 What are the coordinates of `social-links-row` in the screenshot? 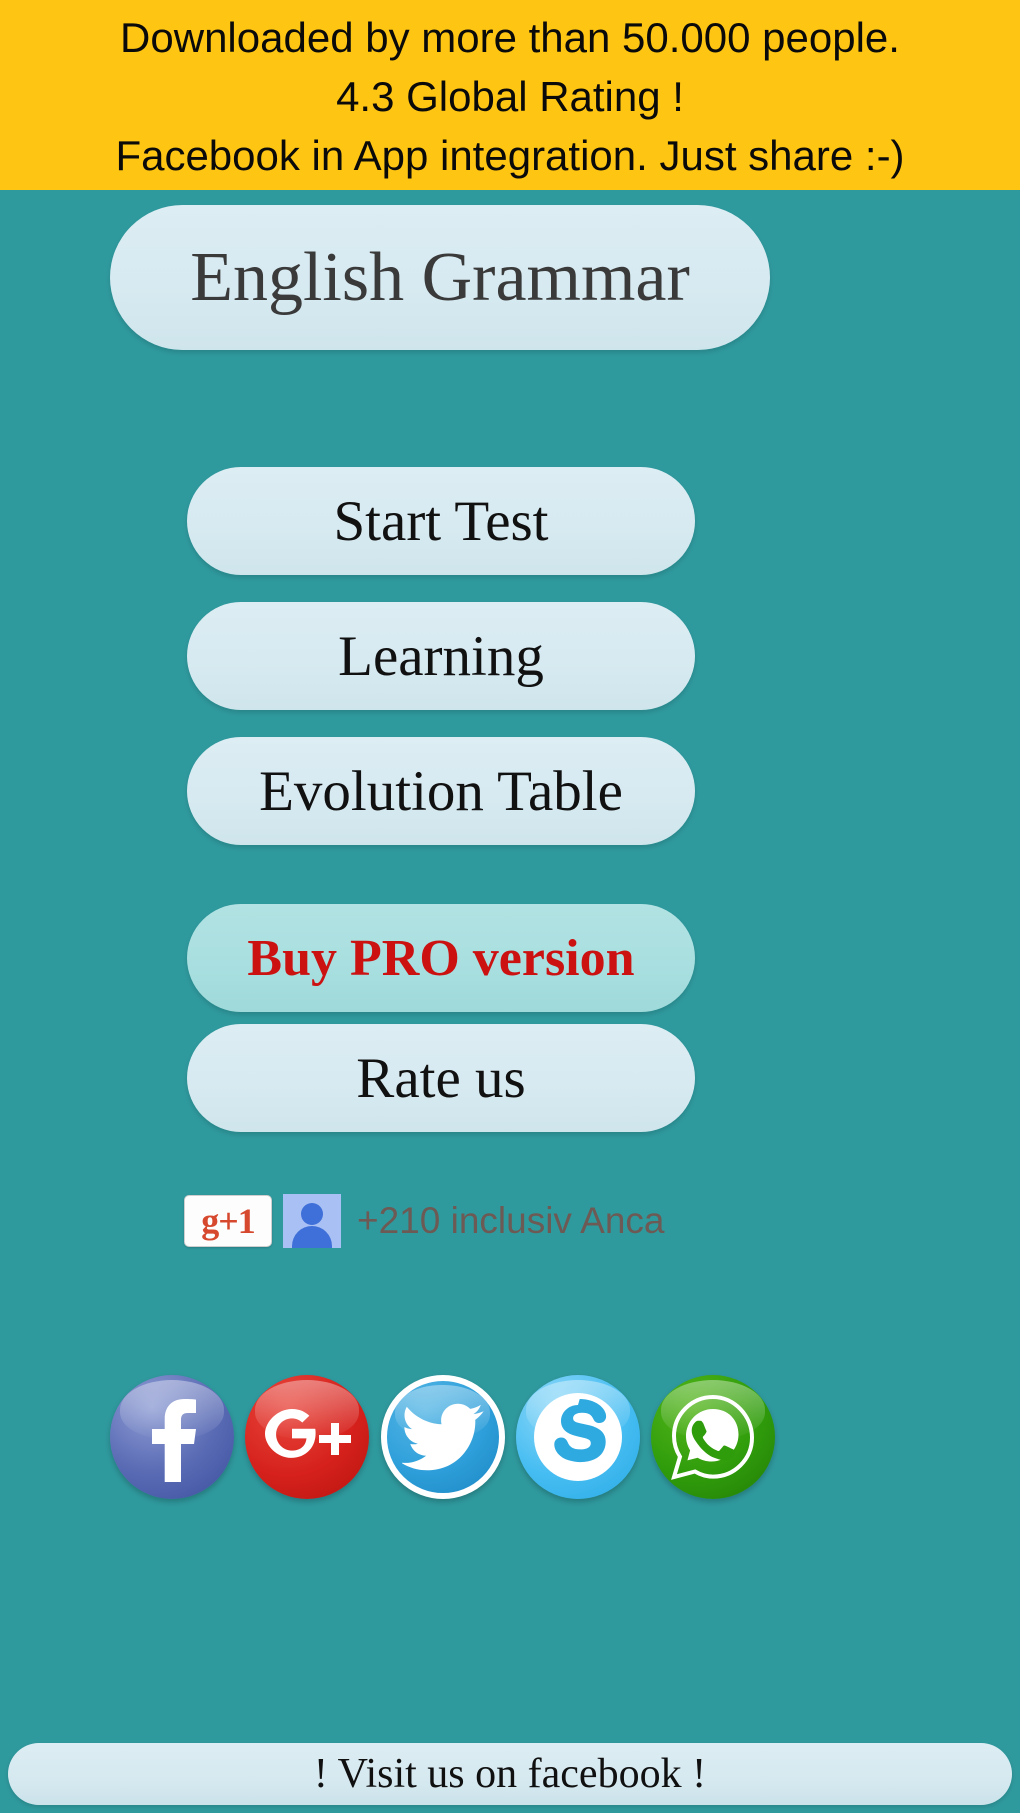 It's located at (442, 1437).